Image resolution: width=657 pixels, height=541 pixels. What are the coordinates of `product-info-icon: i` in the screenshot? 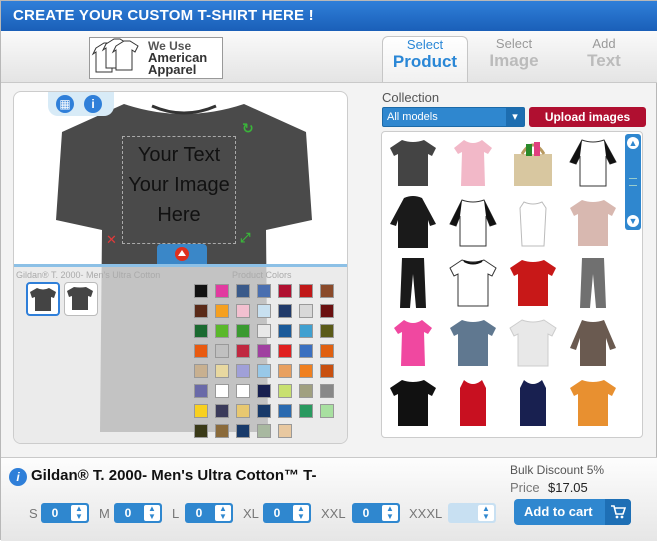 It's located at (18, 477).